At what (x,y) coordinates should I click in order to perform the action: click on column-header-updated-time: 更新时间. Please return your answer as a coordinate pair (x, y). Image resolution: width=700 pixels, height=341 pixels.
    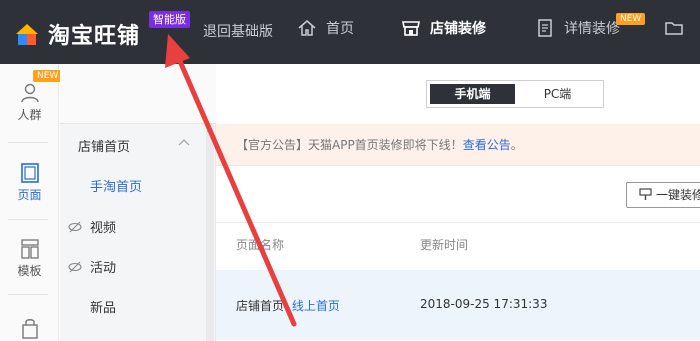
    Looking at the image, I should click on (444, 245).